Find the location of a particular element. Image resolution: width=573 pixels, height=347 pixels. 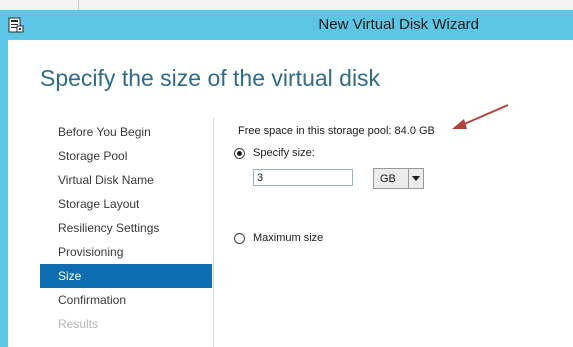

nav-item-before-you-begin: Before You Begin is located at coordinates (126, 132).